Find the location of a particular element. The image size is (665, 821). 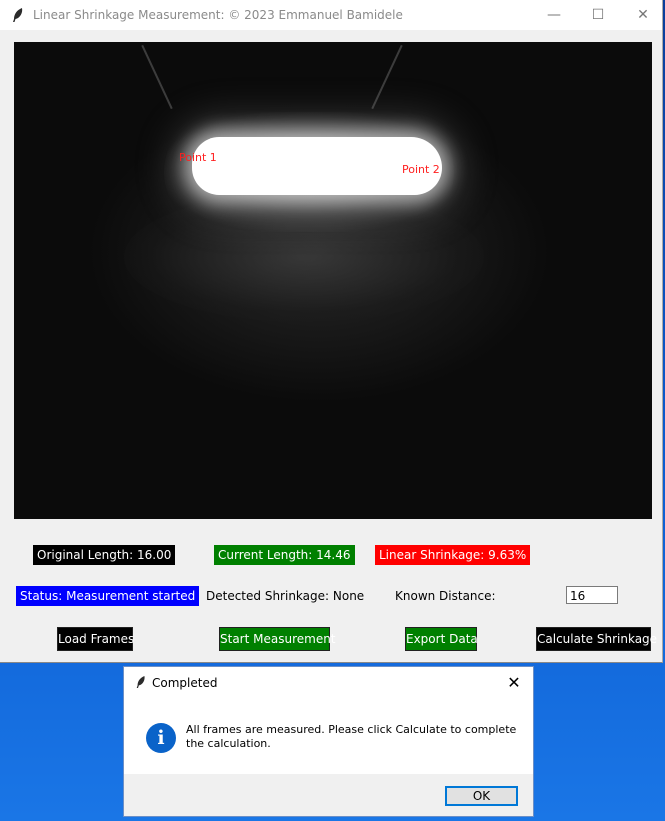

original-length-label: Original Length: 16.00 is located at coordinates (104, 555).